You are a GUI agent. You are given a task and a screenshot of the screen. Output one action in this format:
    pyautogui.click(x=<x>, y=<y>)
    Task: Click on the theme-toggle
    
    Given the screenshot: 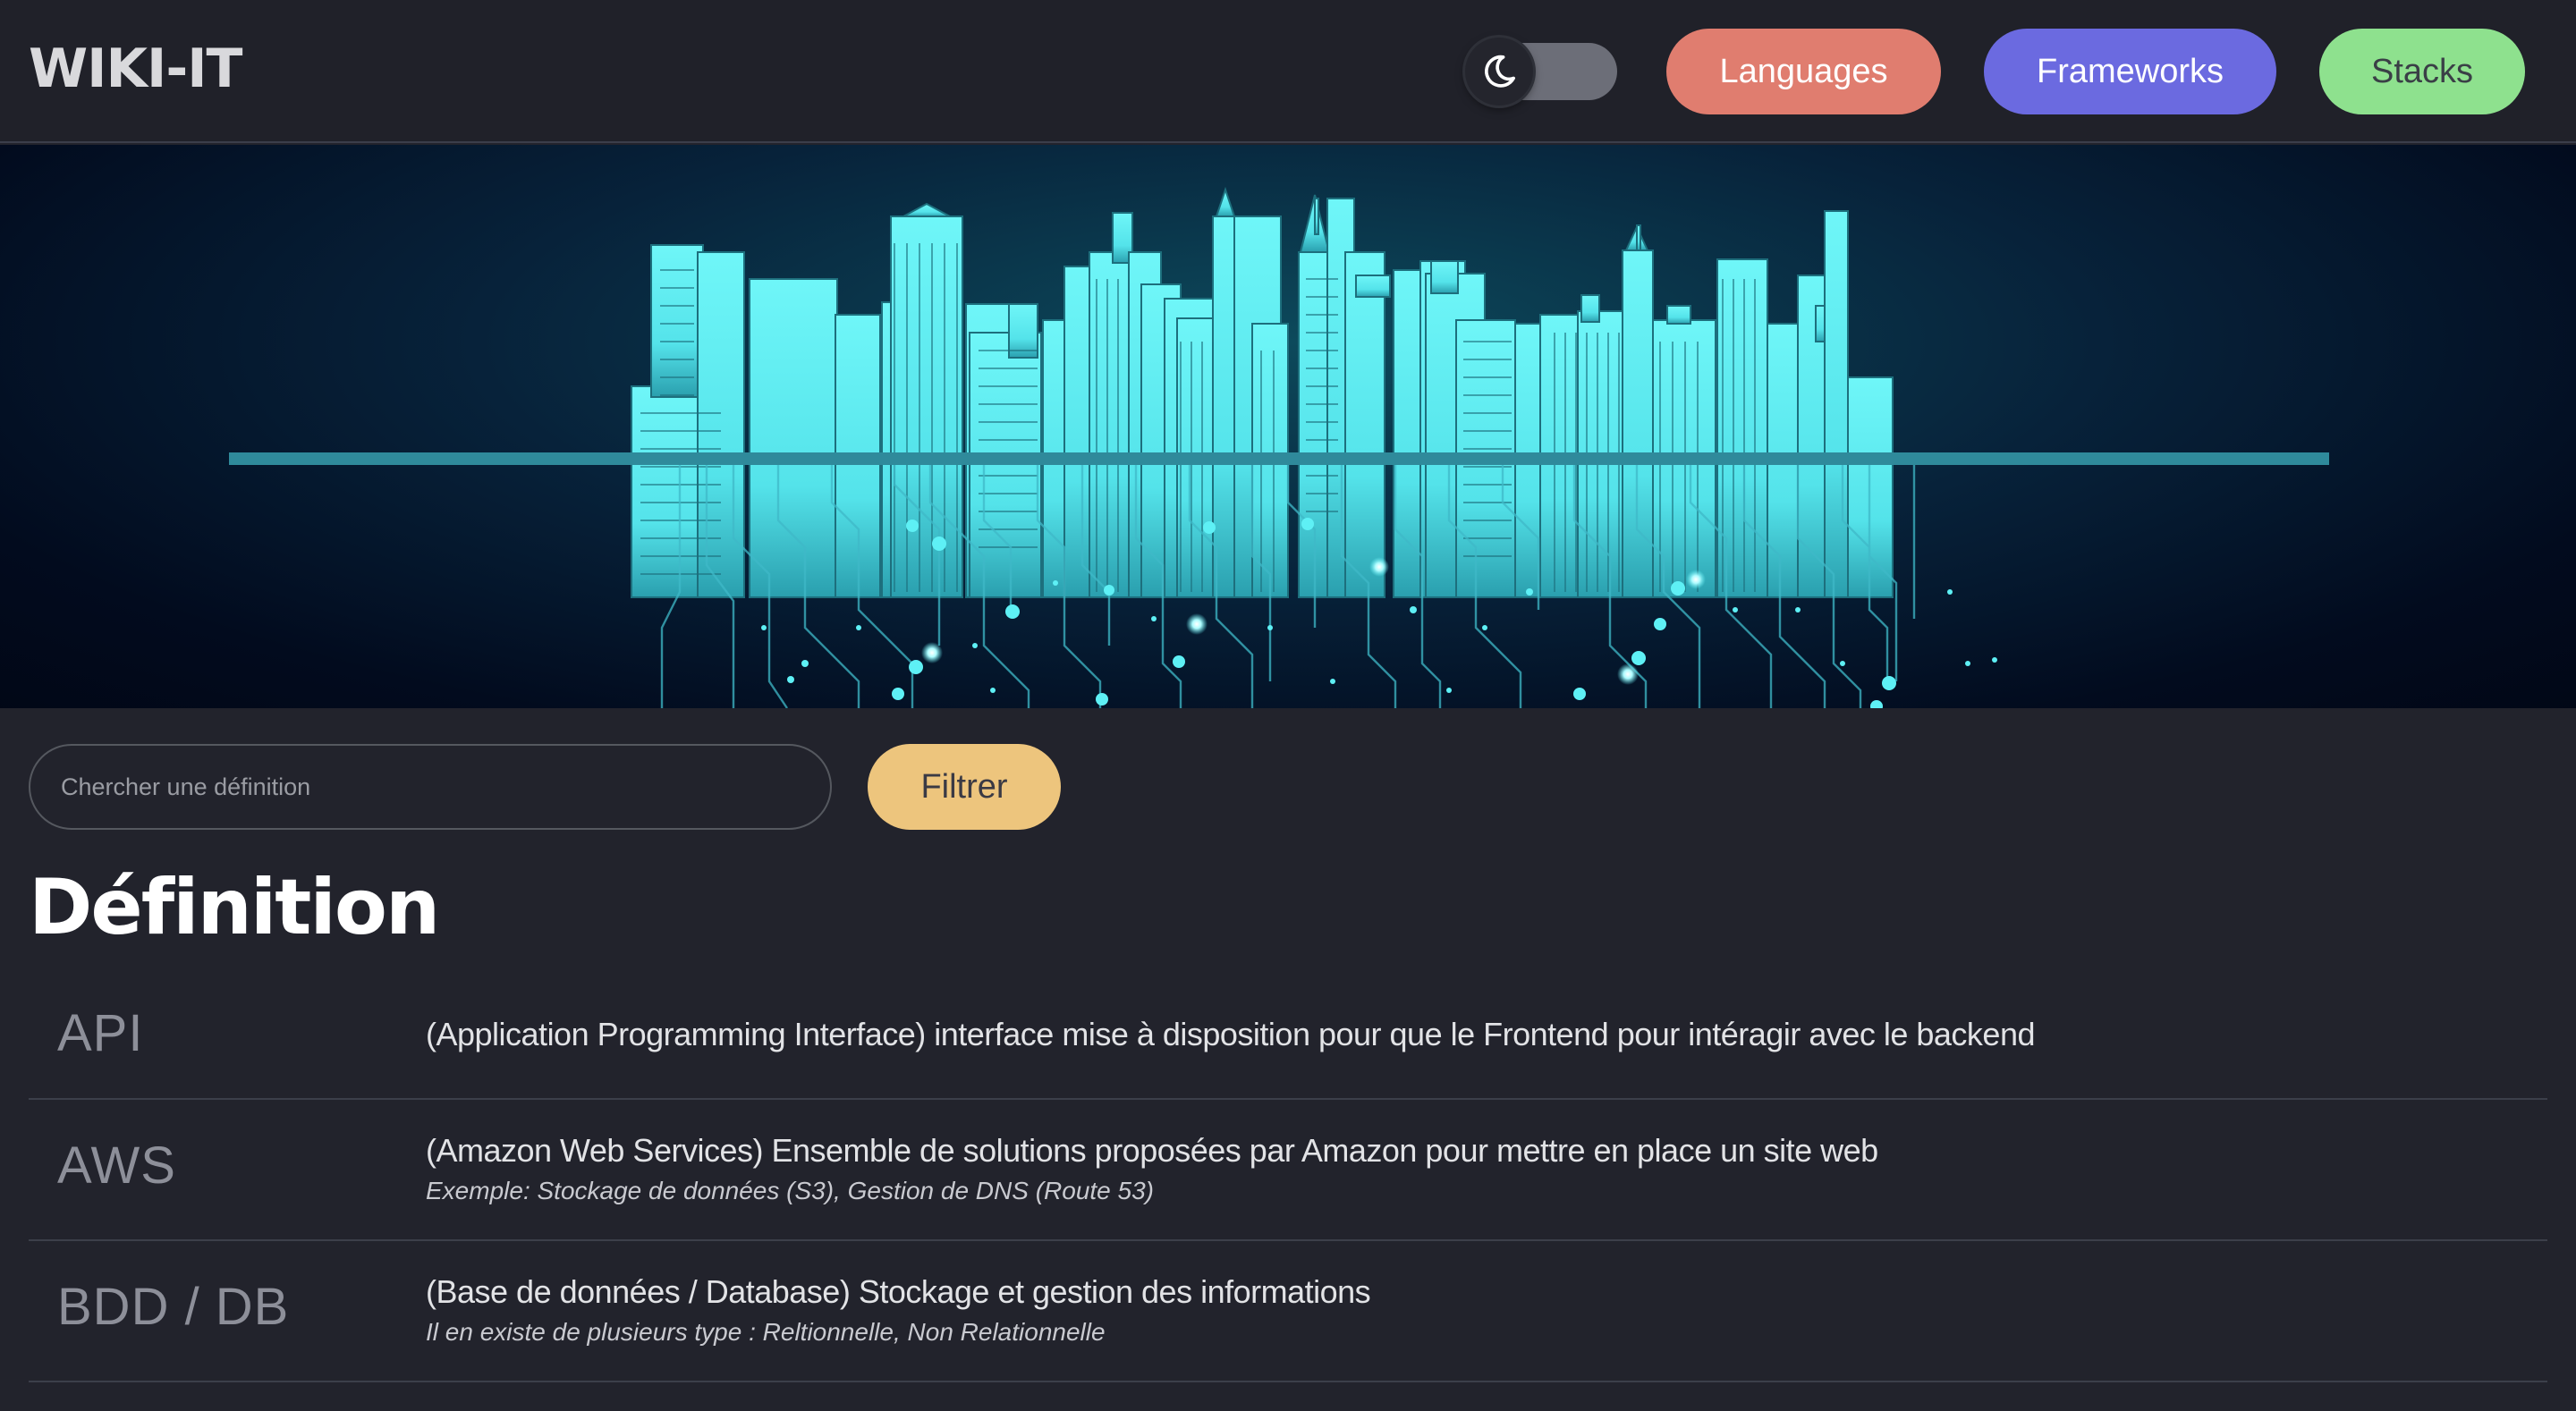 What is the action you would take?
    pyautogui.click(x=1541, y=72)
    